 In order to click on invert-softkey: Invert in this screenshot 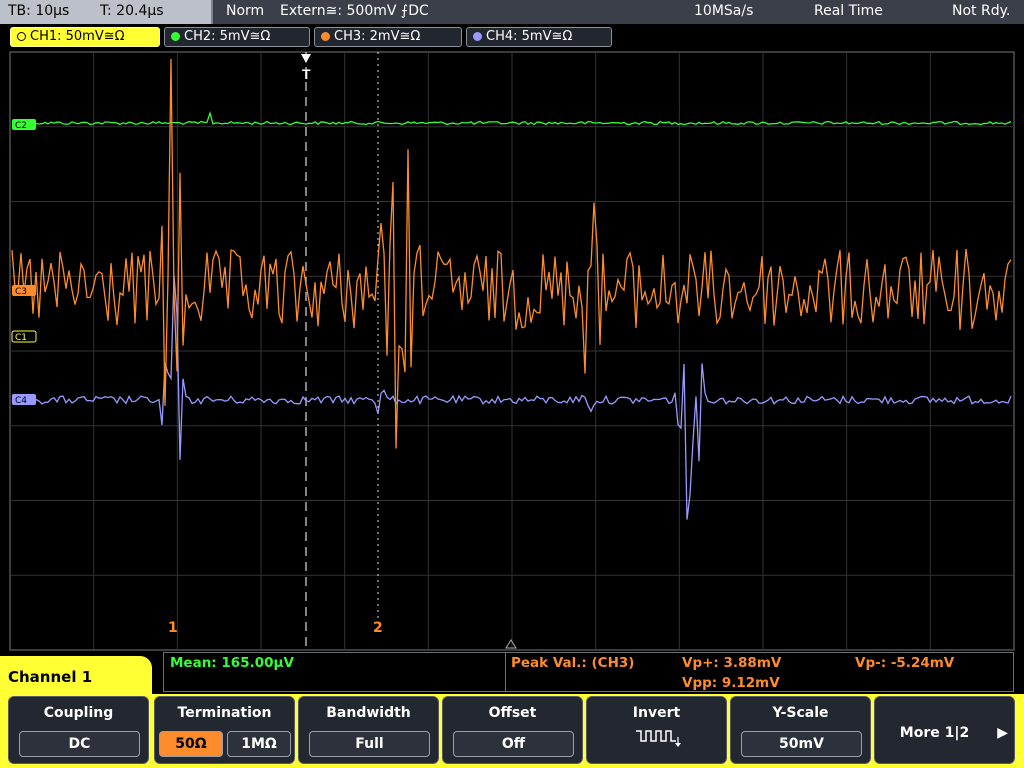, I will do `click(656, 730)`.